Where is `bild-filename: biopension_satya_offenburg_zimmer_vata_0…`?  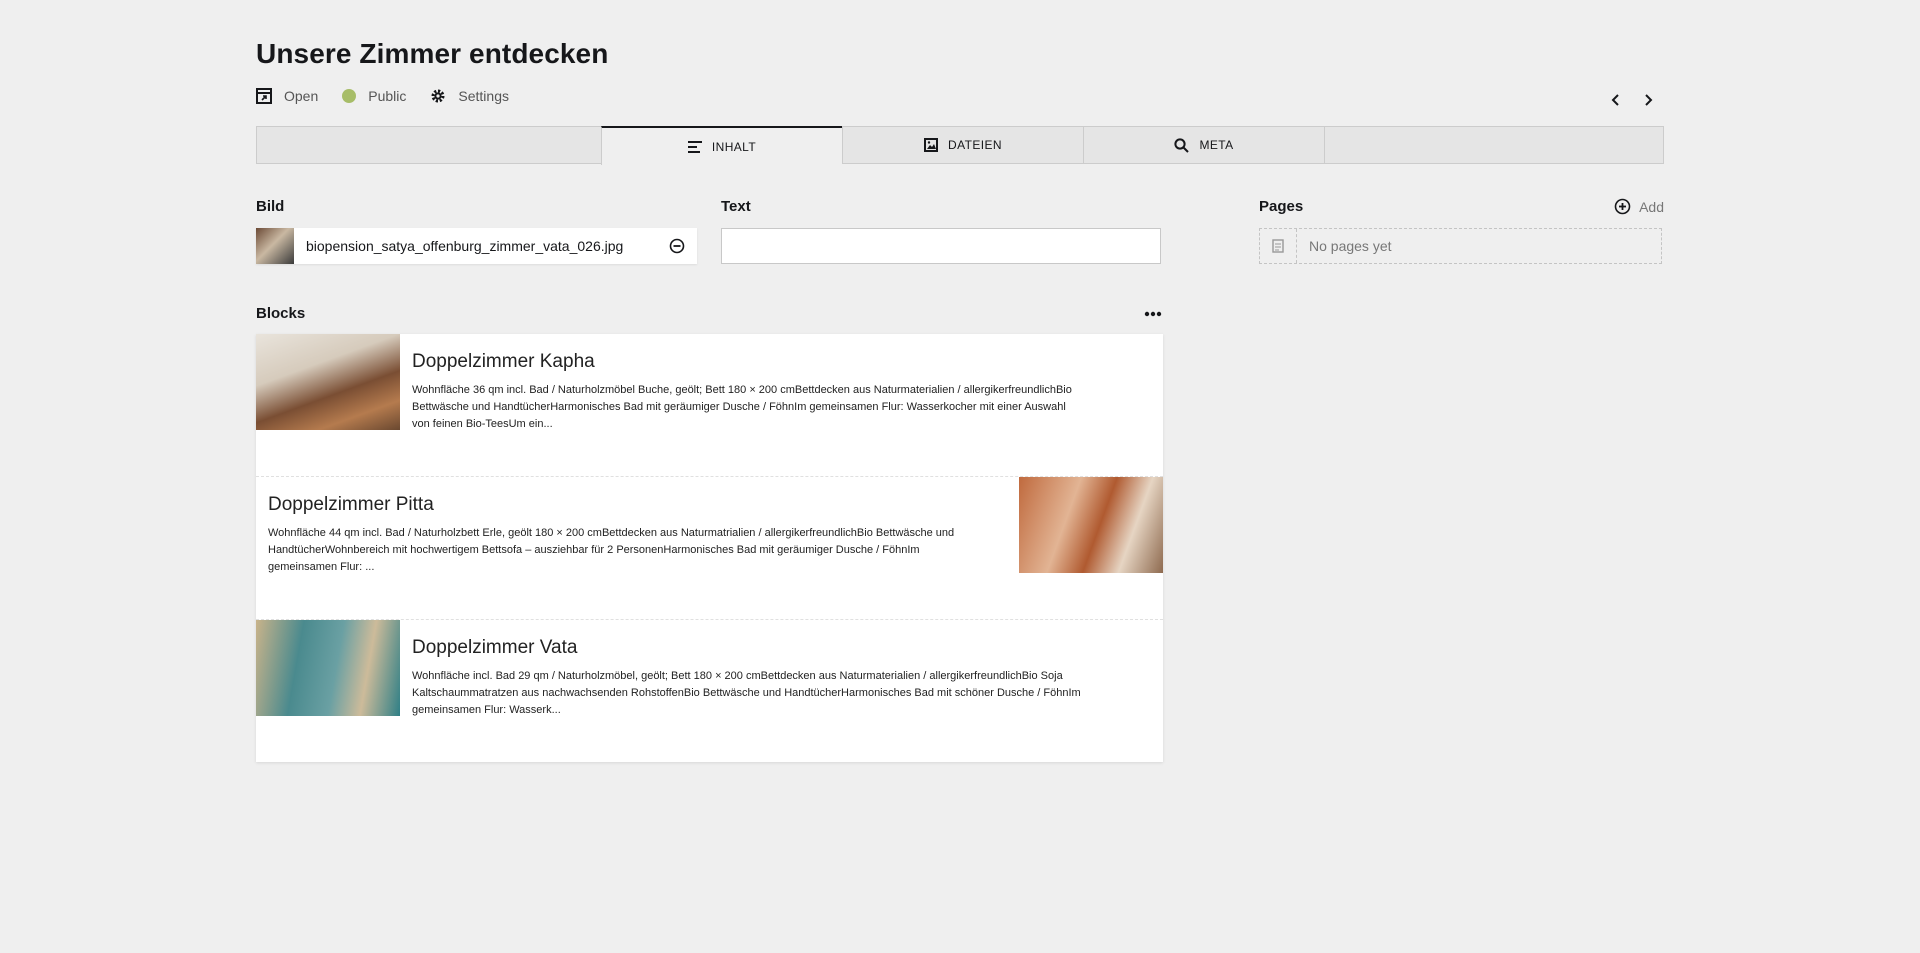
bild-filename: biopension_satya_offenburg_zimmer_vata_0… is located at coordinates (465, 246).